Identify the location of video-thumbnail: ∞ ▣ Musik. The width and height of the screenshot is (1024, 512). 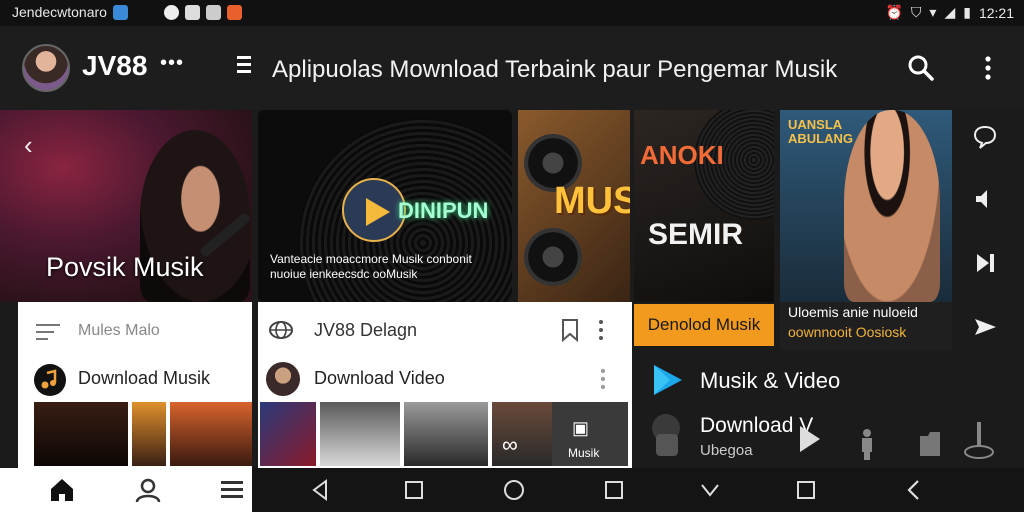
(560, 434).